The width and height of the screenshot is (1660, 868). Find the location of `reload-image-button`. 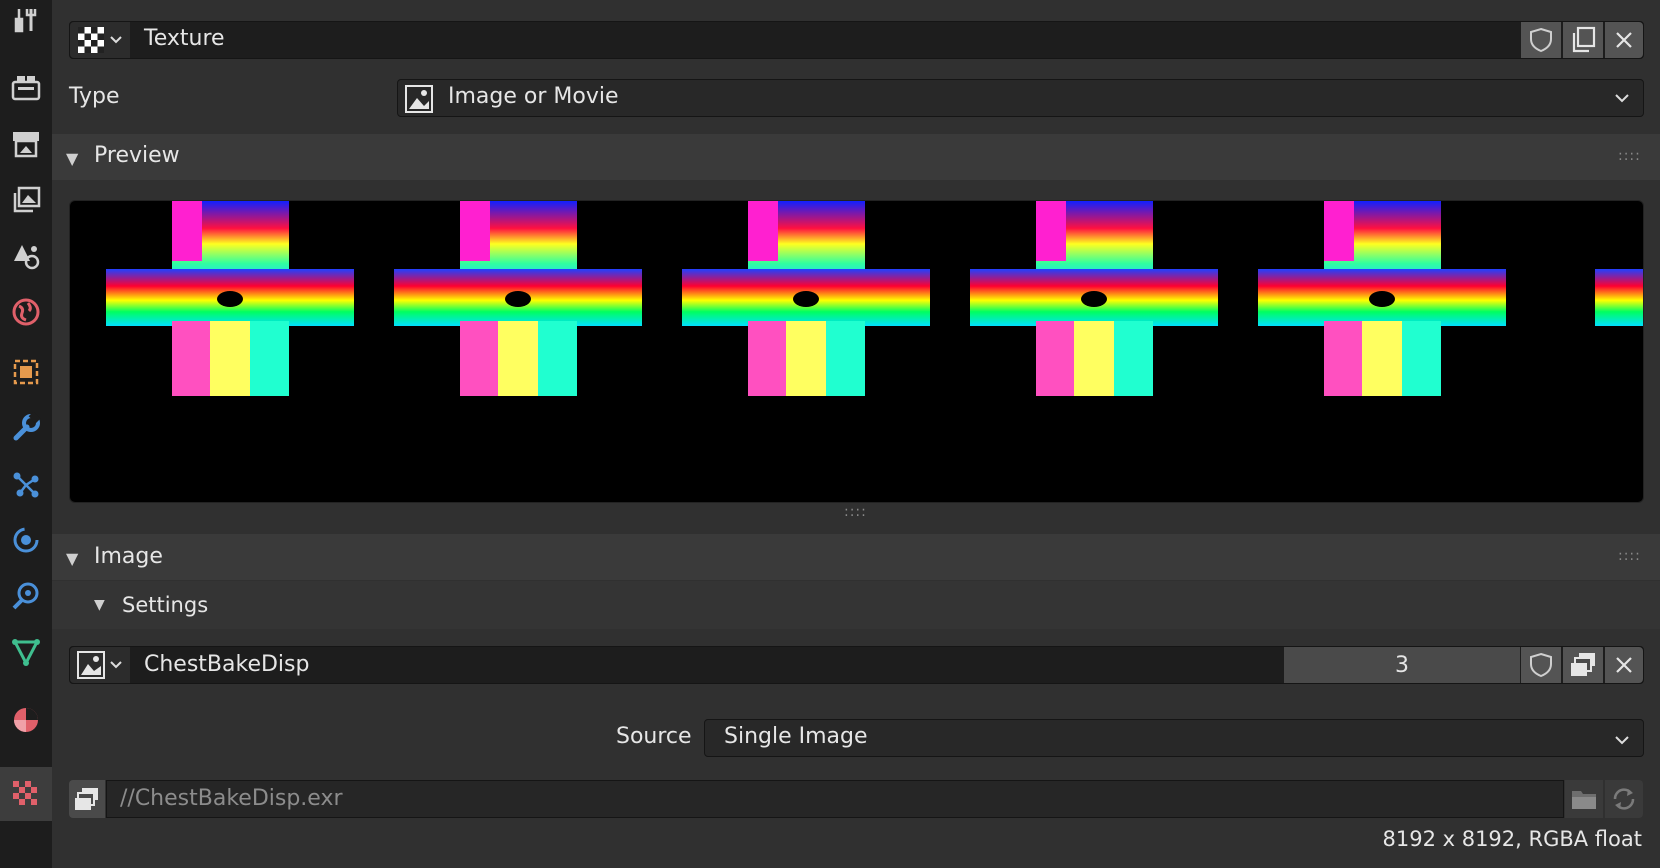

reload-image-button is located at coordinates (1624, 799).